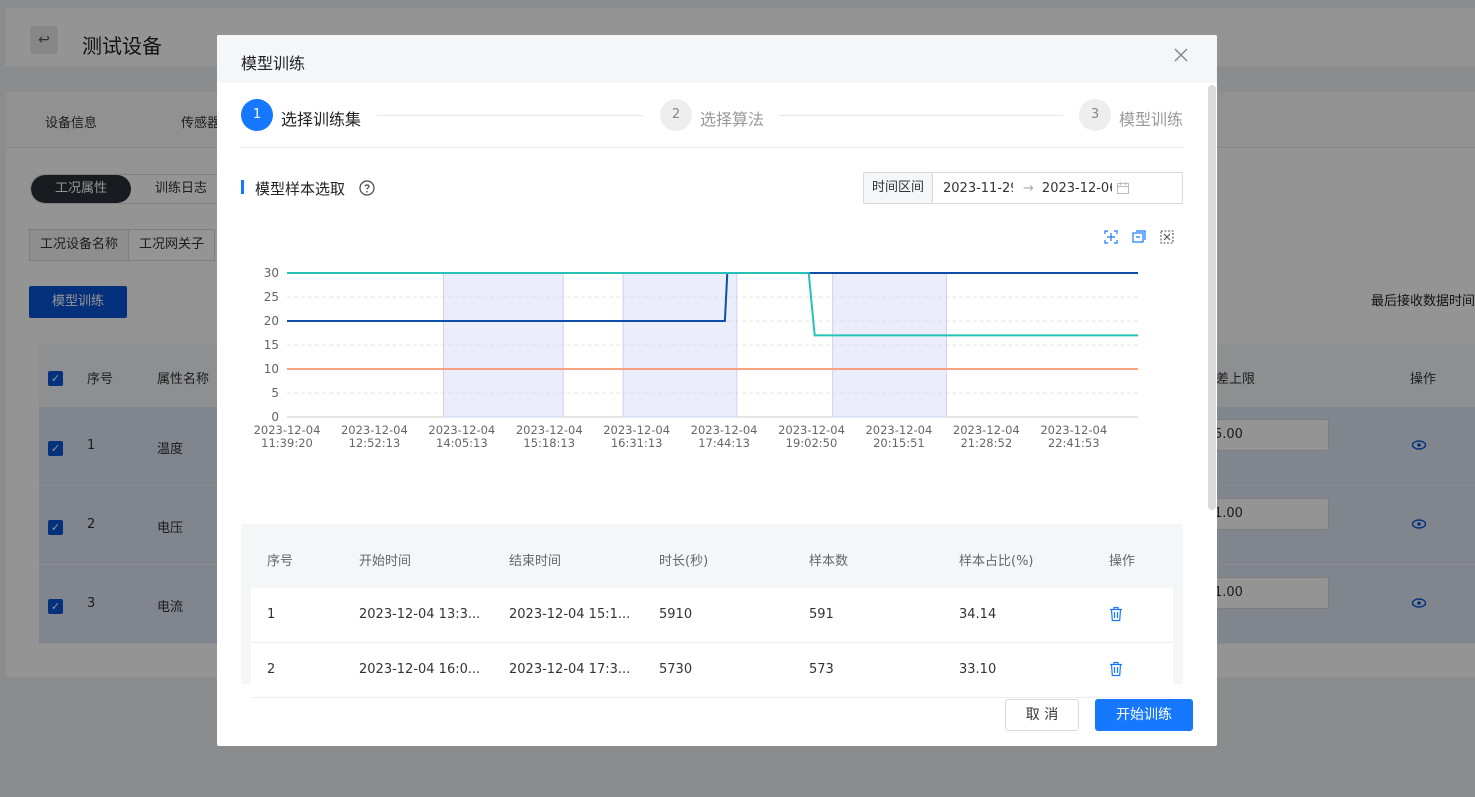 The width and height of the screenshot is (1475, 797). Describe the element at coordinates (684, 561) in the screenshot. I see `th-duration: 时长(秒)` at that location.